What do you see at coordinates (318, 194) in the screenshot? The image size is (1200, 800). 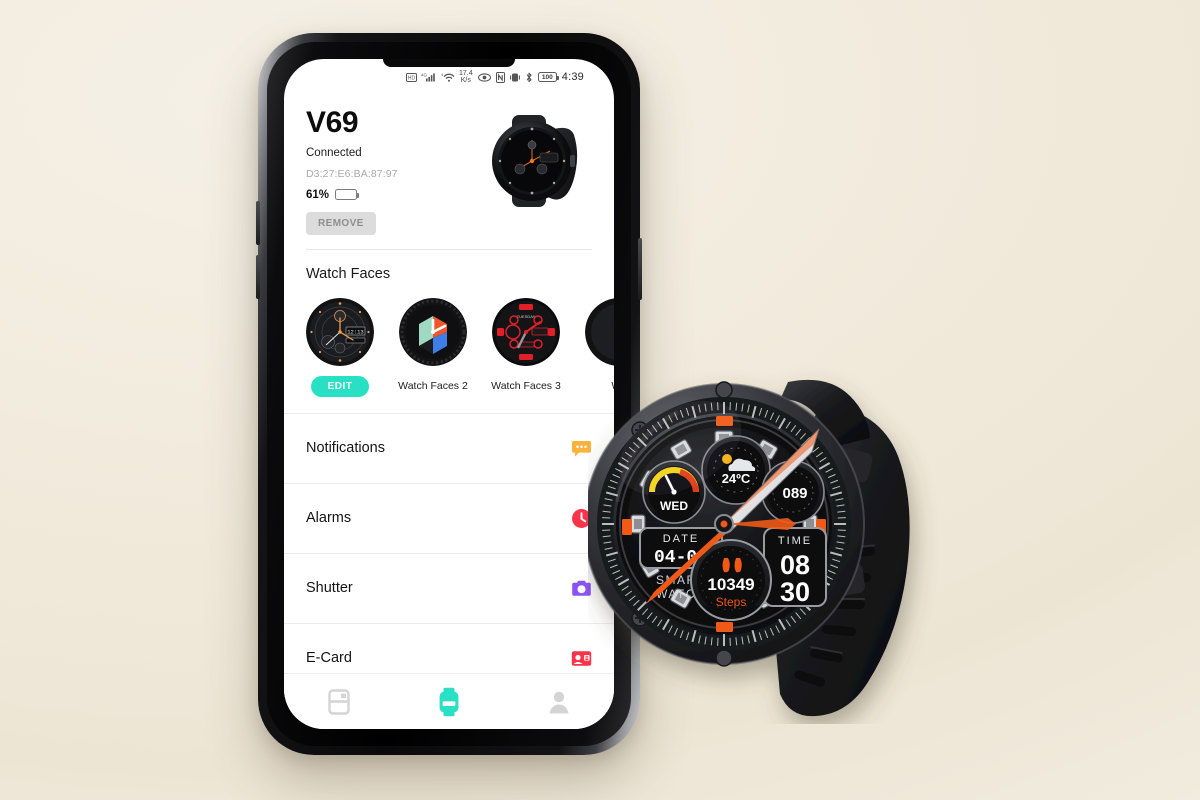 I see `device-battery-percent: 61%` at bounding box center [318, 194].